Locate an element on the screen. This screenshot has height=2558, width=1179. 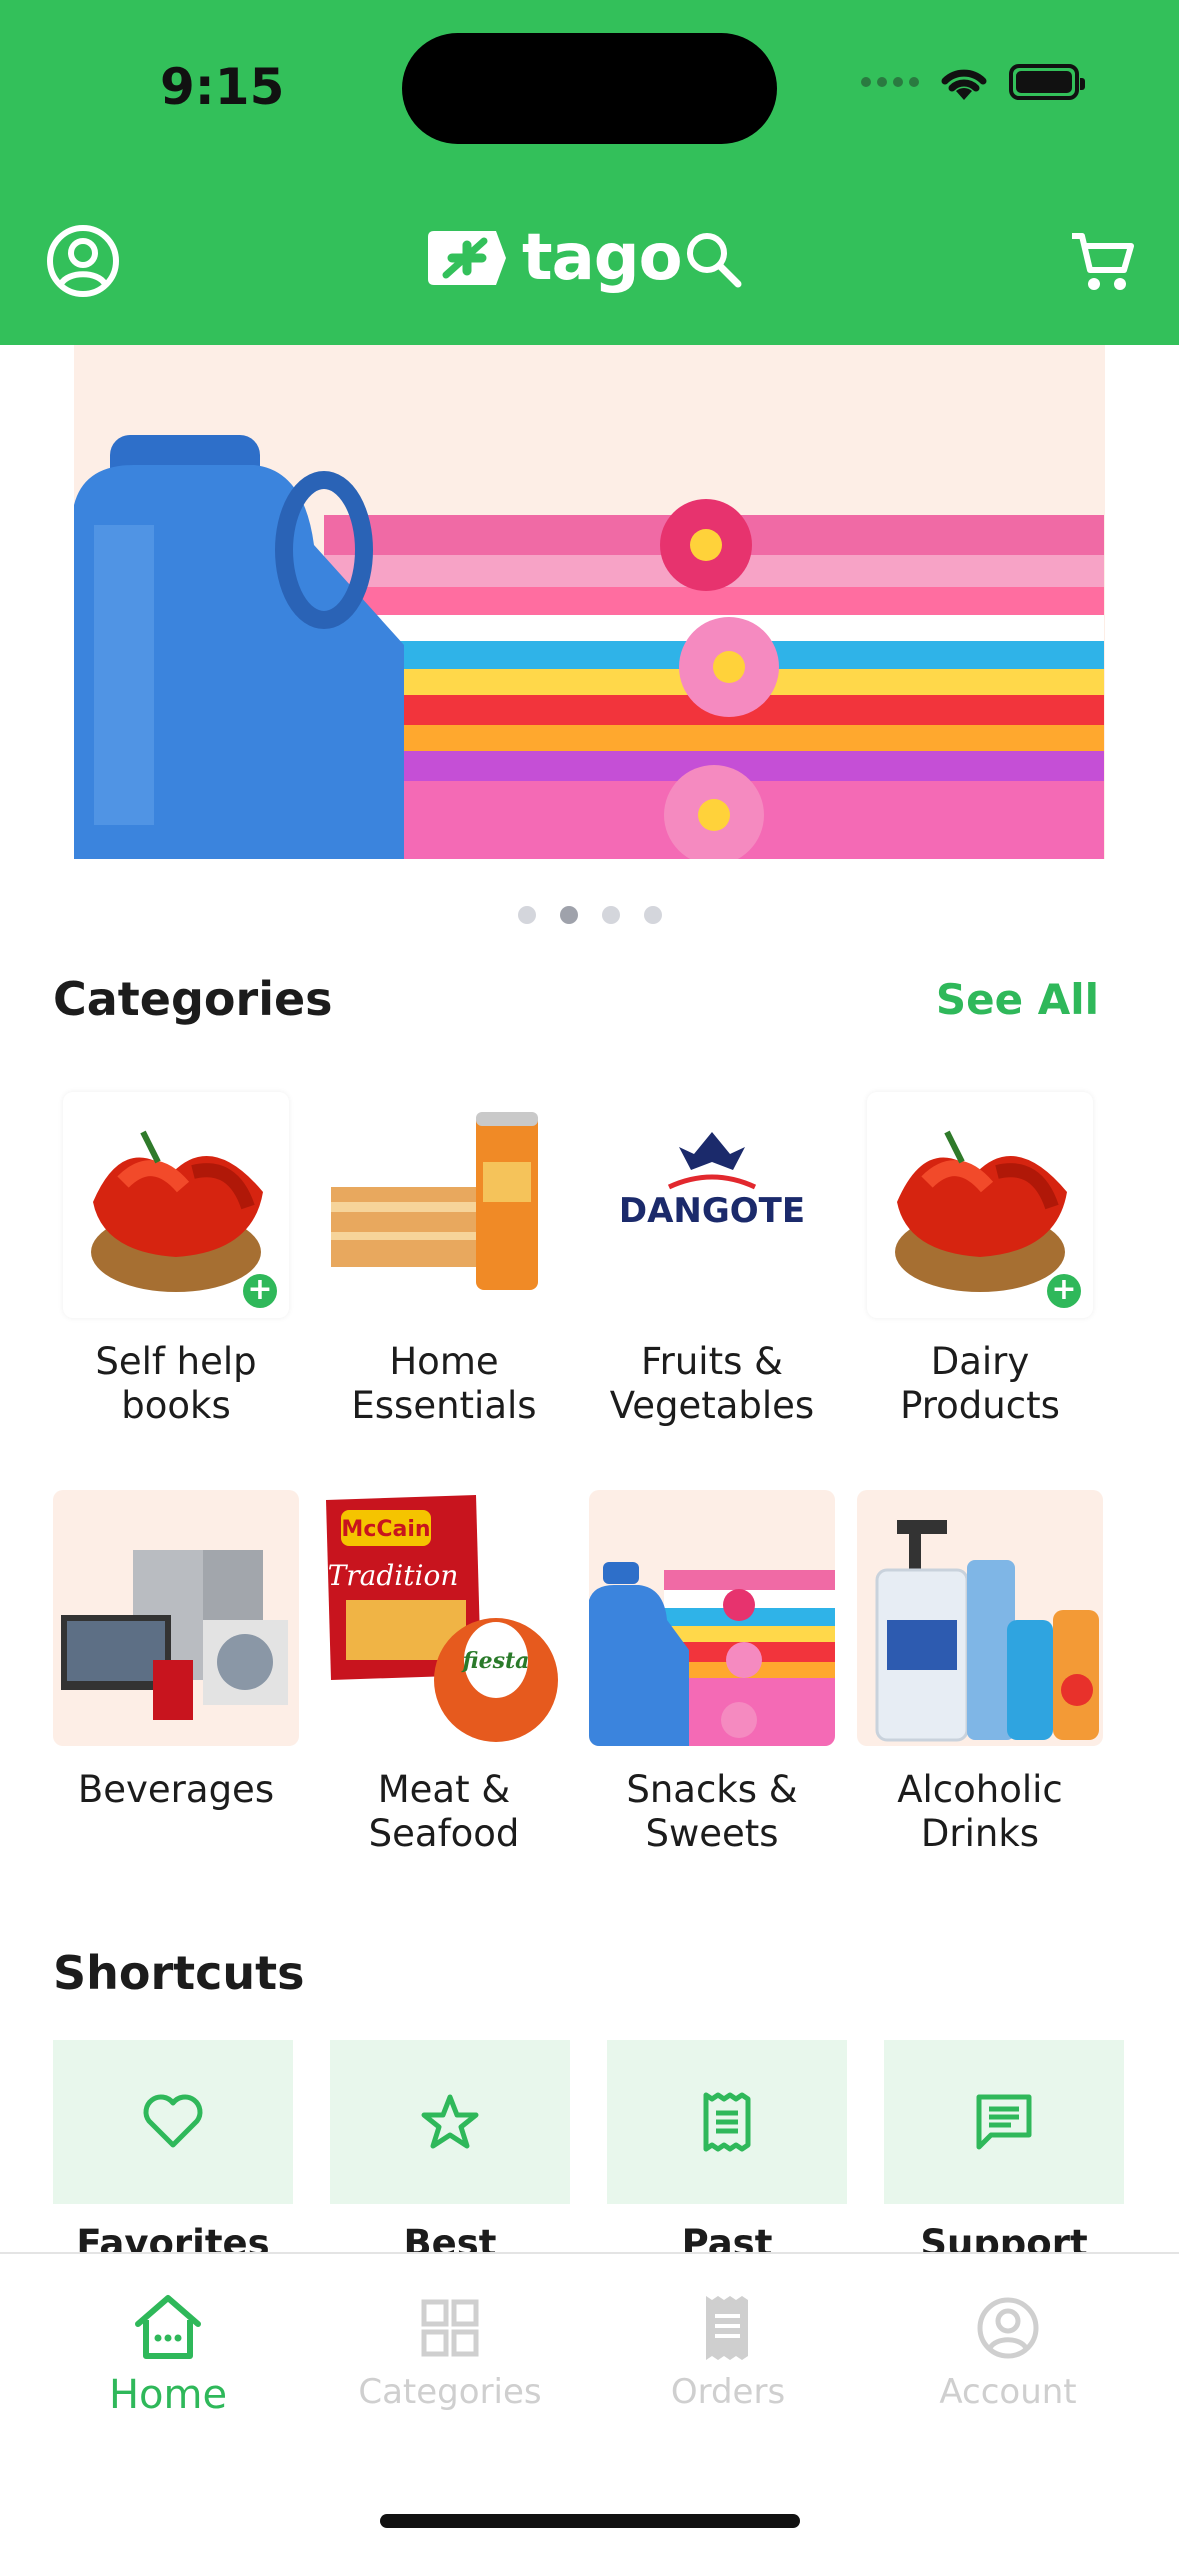
cart-icon is located at coordinates (1103, 261).